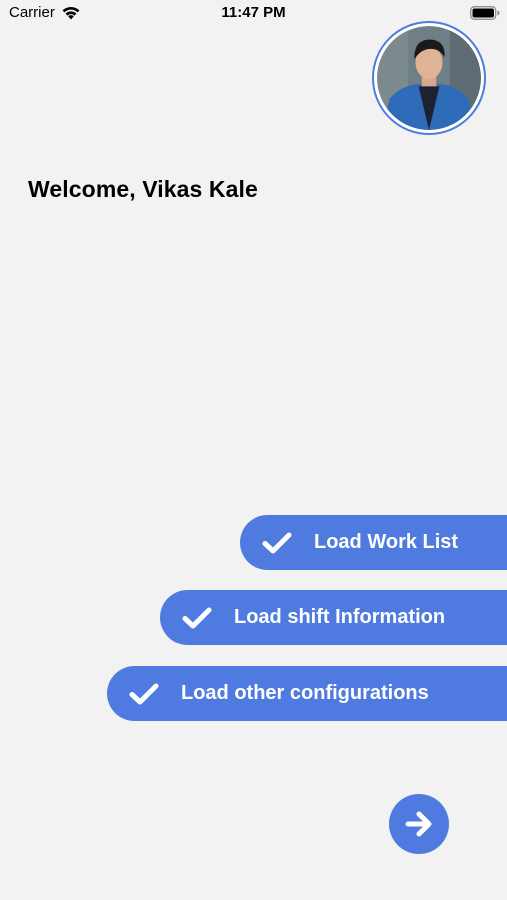  Describe the element at coordinates (253, 12) in the screenshot. I see `status-time: 11:47 PM` at that location.